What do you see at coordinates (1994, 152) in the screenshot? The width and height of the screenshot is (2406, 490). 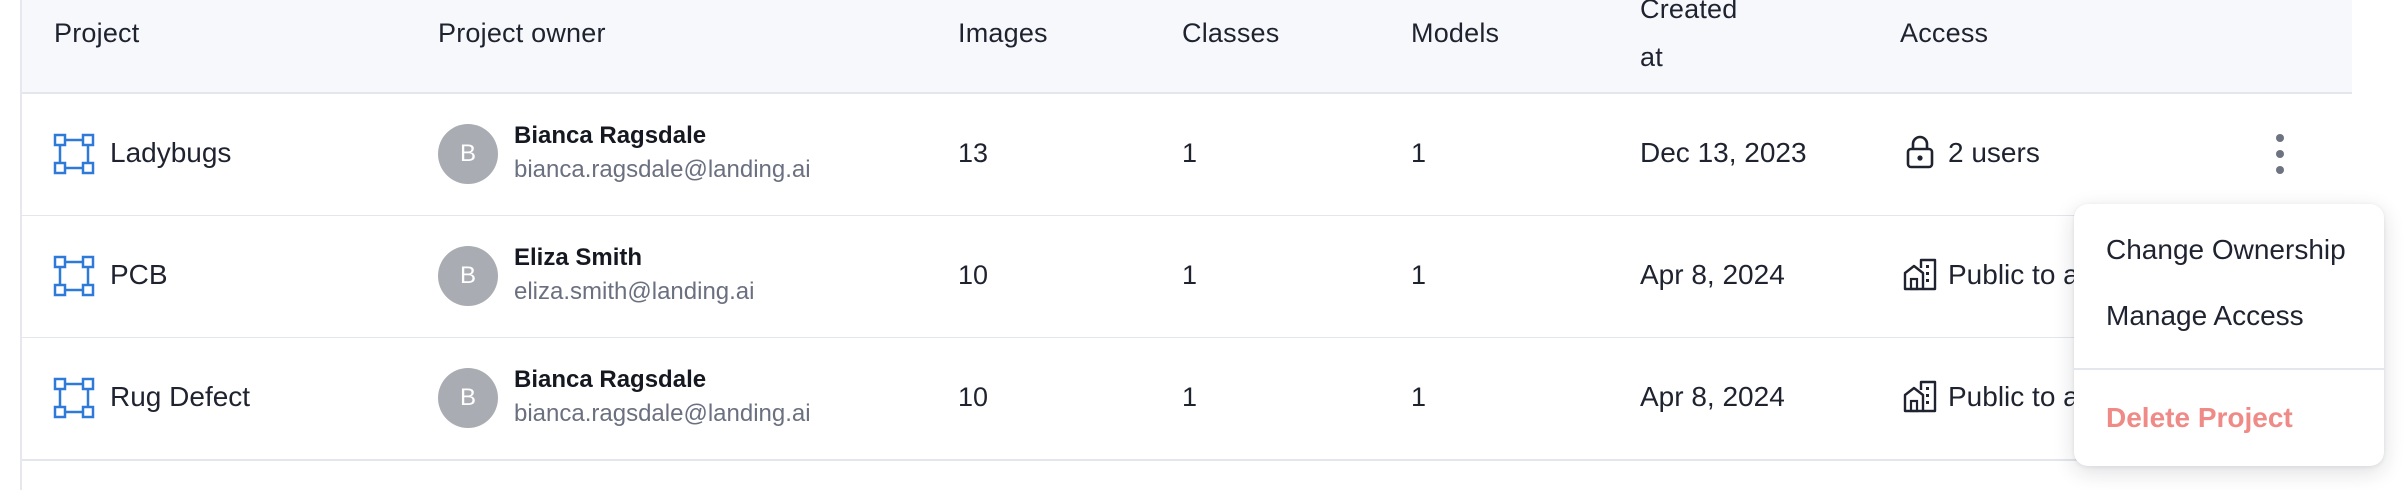 I see `access-label: 2 users` at bounding box center [1994, 152].